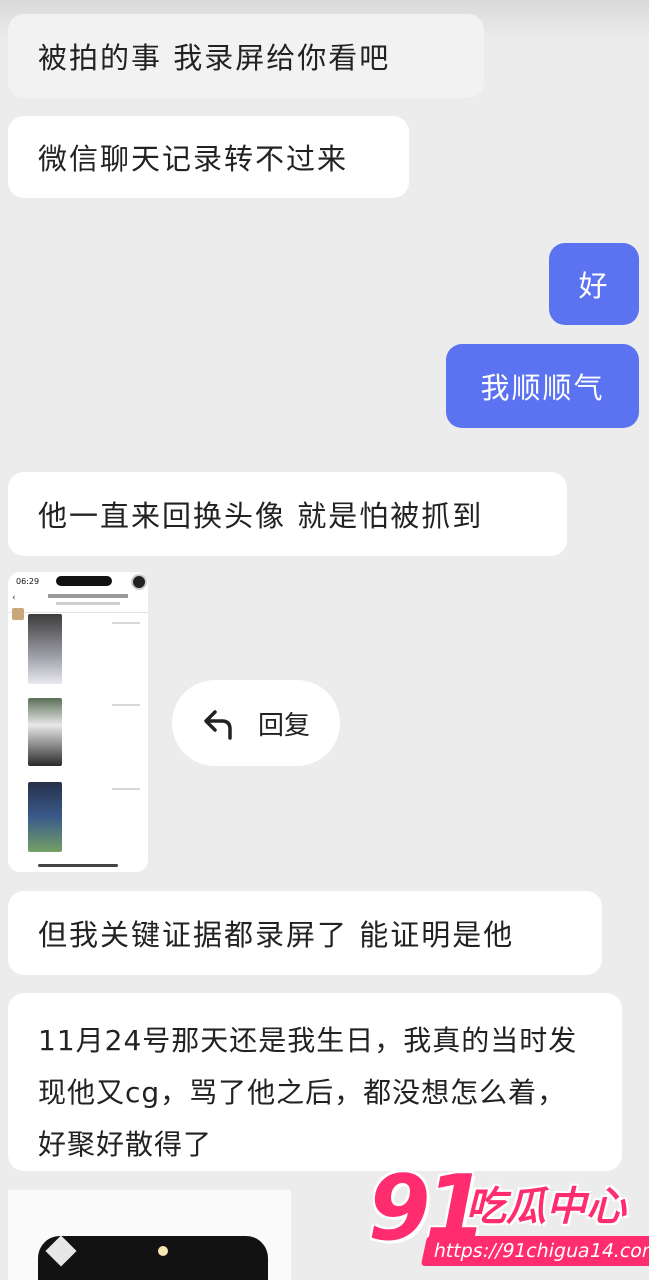 The width and height of the screenshot is (649, 1280). I want to click on message-incoming: 他一直来回换头像 就是怕被抓到, so click(287, 514).